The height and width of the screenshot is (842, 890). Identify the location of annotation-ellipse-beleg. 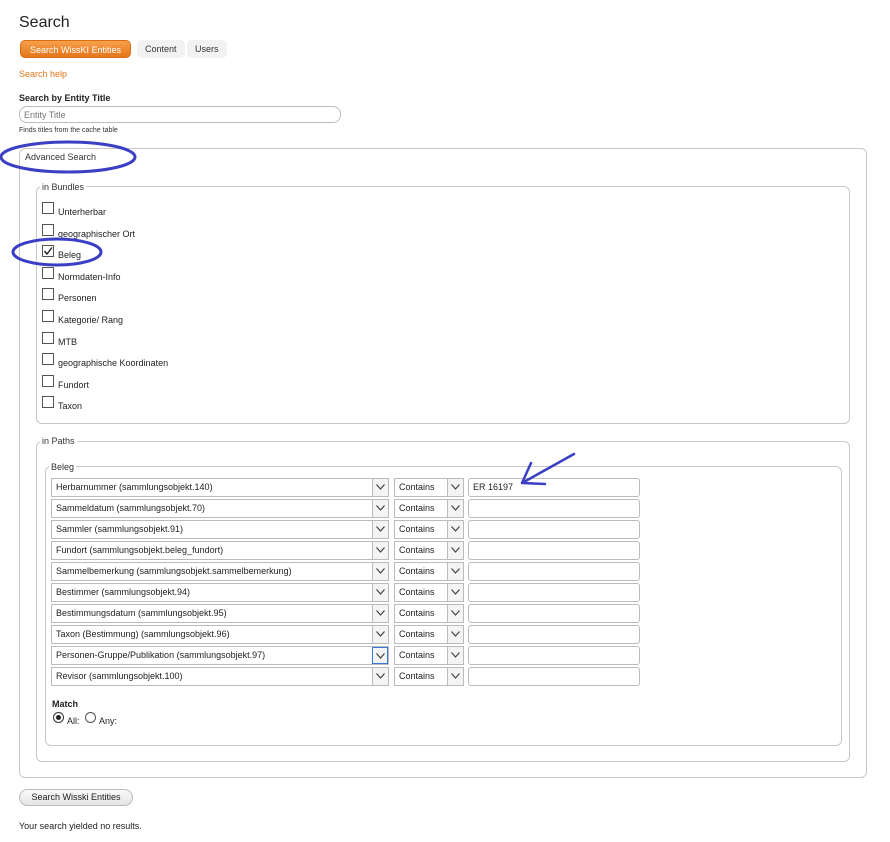
(57, 252).